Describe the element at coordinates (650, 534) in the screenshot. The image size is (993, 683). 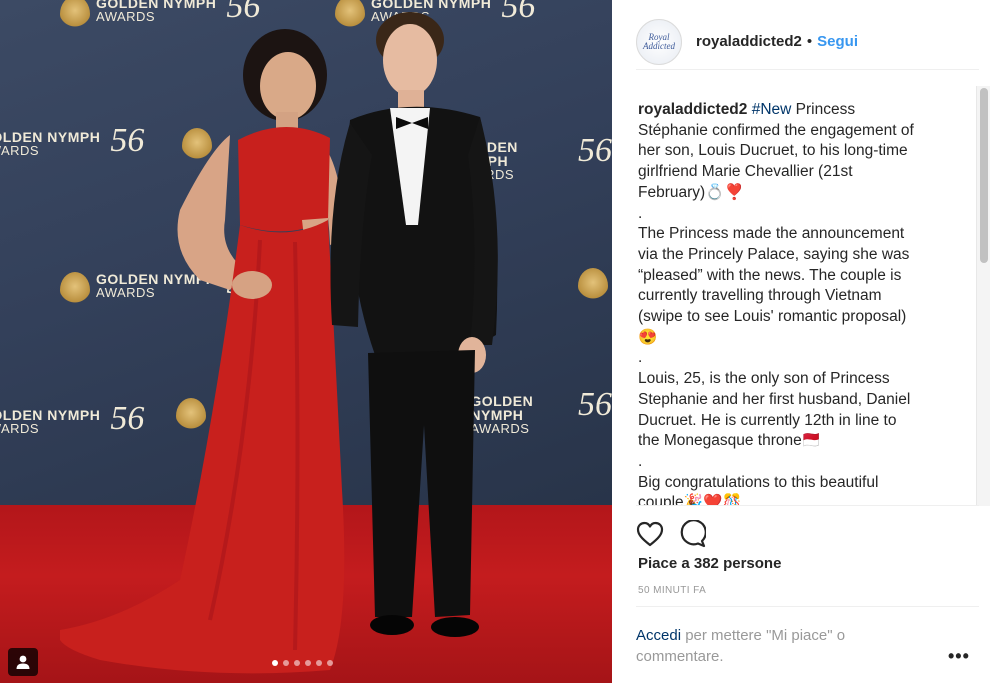
I see `heart-icon` at that location.